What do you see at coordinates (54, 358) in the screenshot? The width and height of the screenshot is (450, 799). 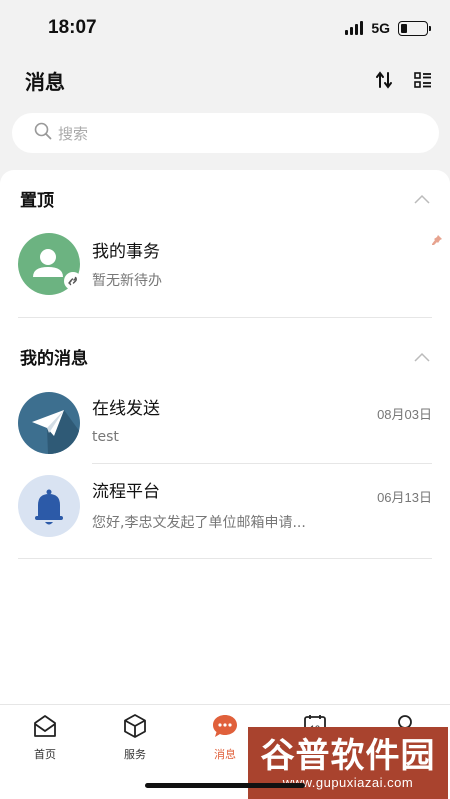 I see `messages-section-title: 我的消息` at bounding box center [54, 358].